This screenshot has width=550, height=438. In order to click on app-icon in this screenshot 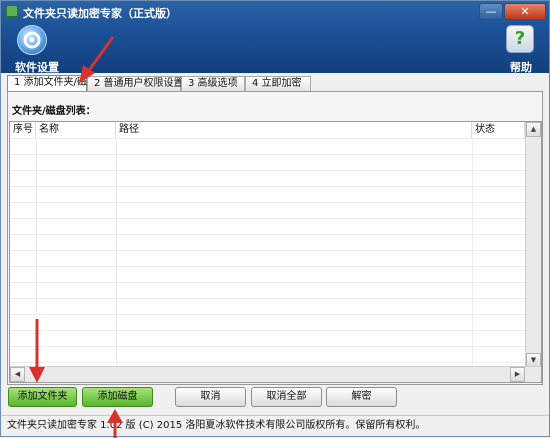, I will do `click(12, 11)`.